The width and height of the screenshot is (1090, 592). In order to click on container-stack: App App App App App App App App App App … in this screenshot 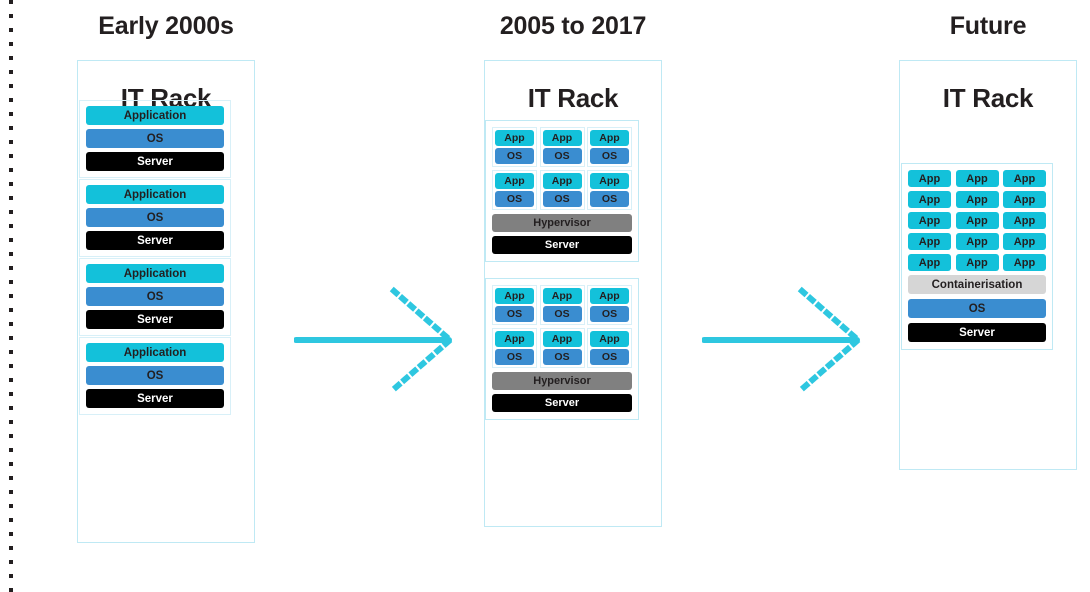, I will do `click(977, 256)`.